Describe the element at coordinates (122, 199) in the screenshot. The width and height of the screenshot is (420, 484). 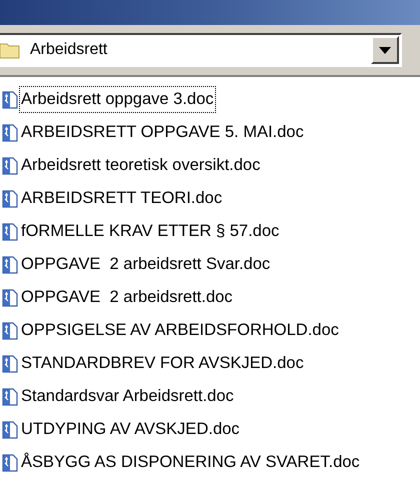
I see `file-name: ARBEIDSRETT TEORI.doc` at that location.